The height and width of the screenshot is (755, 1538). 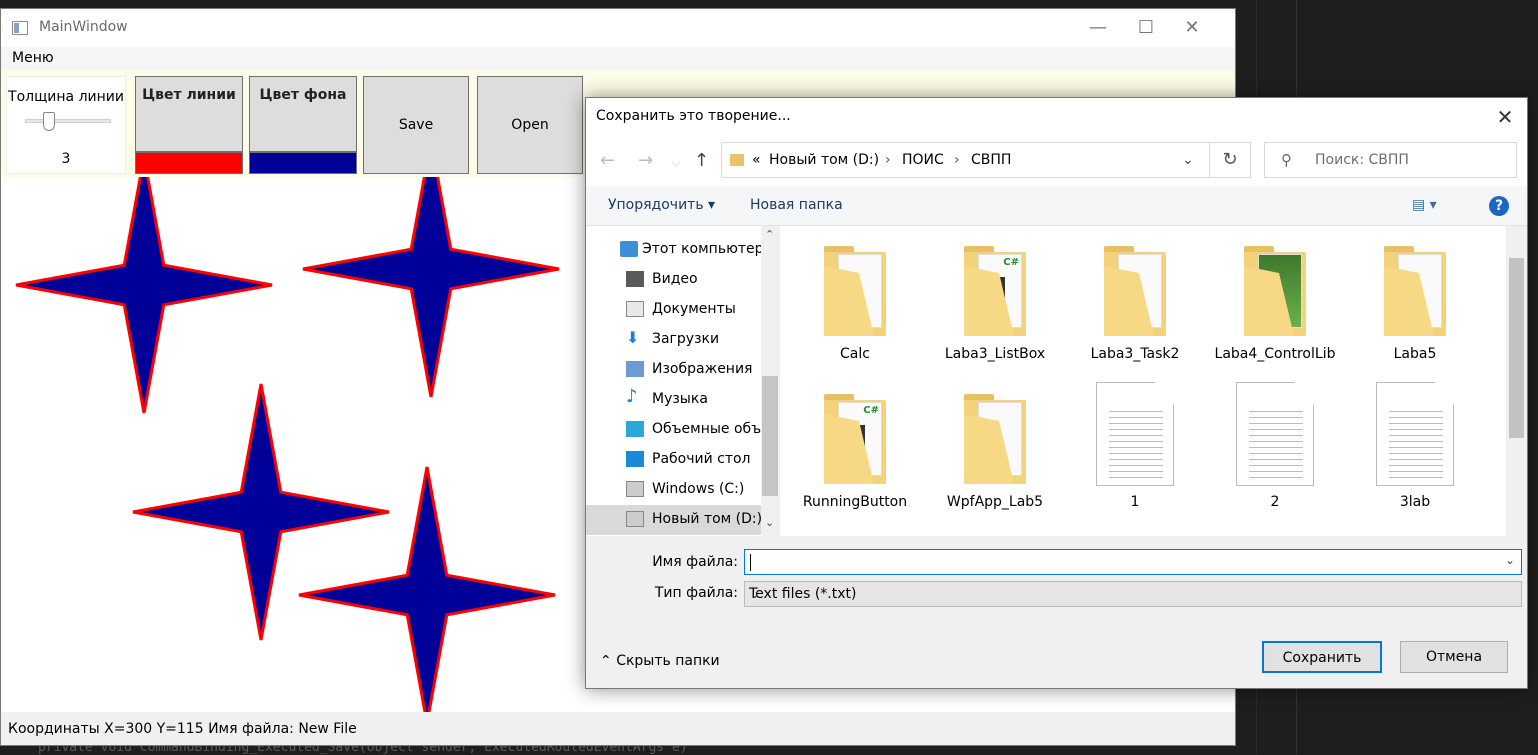 What do you see at coordinates (144, 295) in the screenshot?
I see `star-shape` at bounding box center [144, 295].